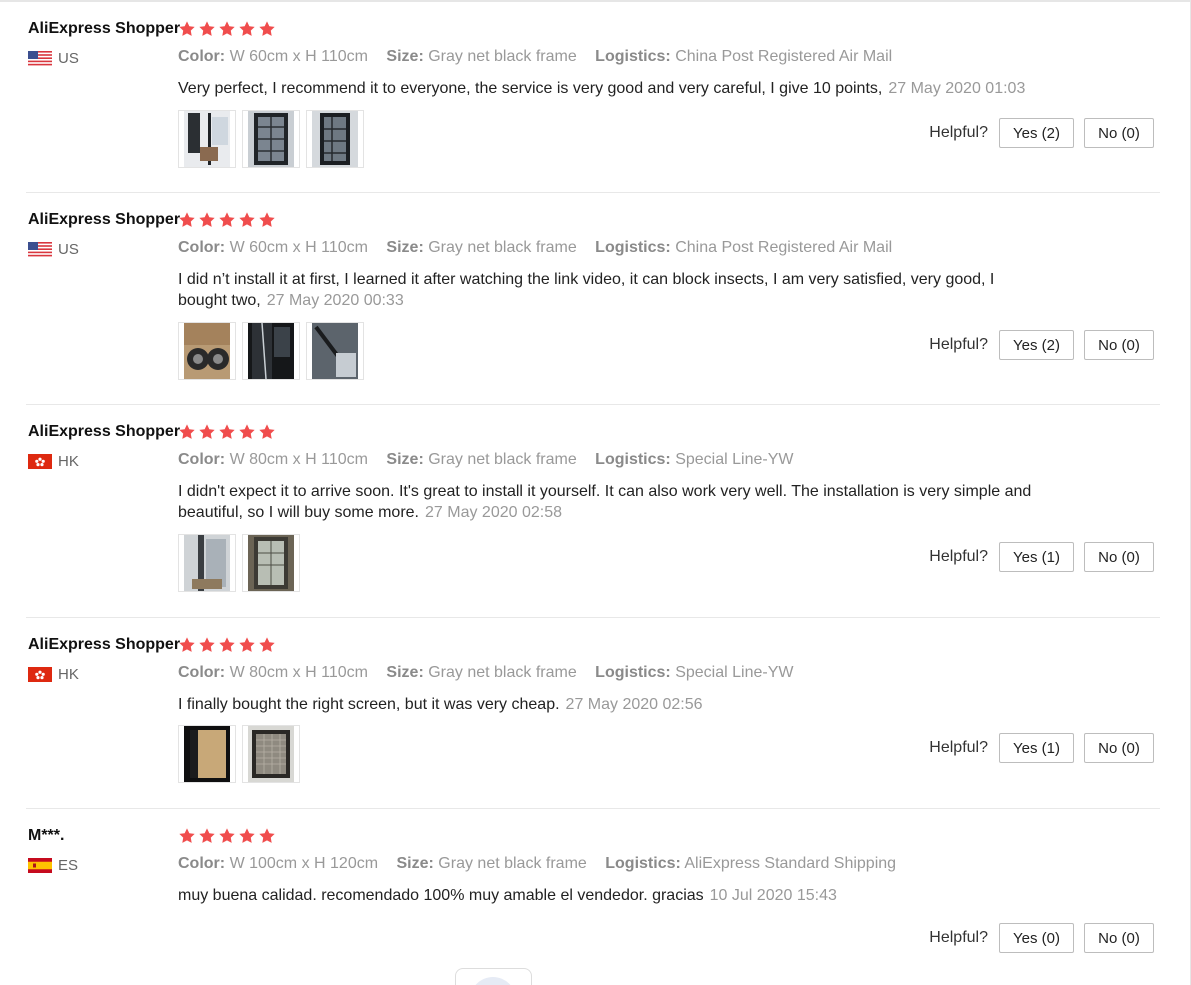 This screenshot has width=1191, height=985. I want to click on logistics-value: China Post Registered Air Mail, so click(784, 247).